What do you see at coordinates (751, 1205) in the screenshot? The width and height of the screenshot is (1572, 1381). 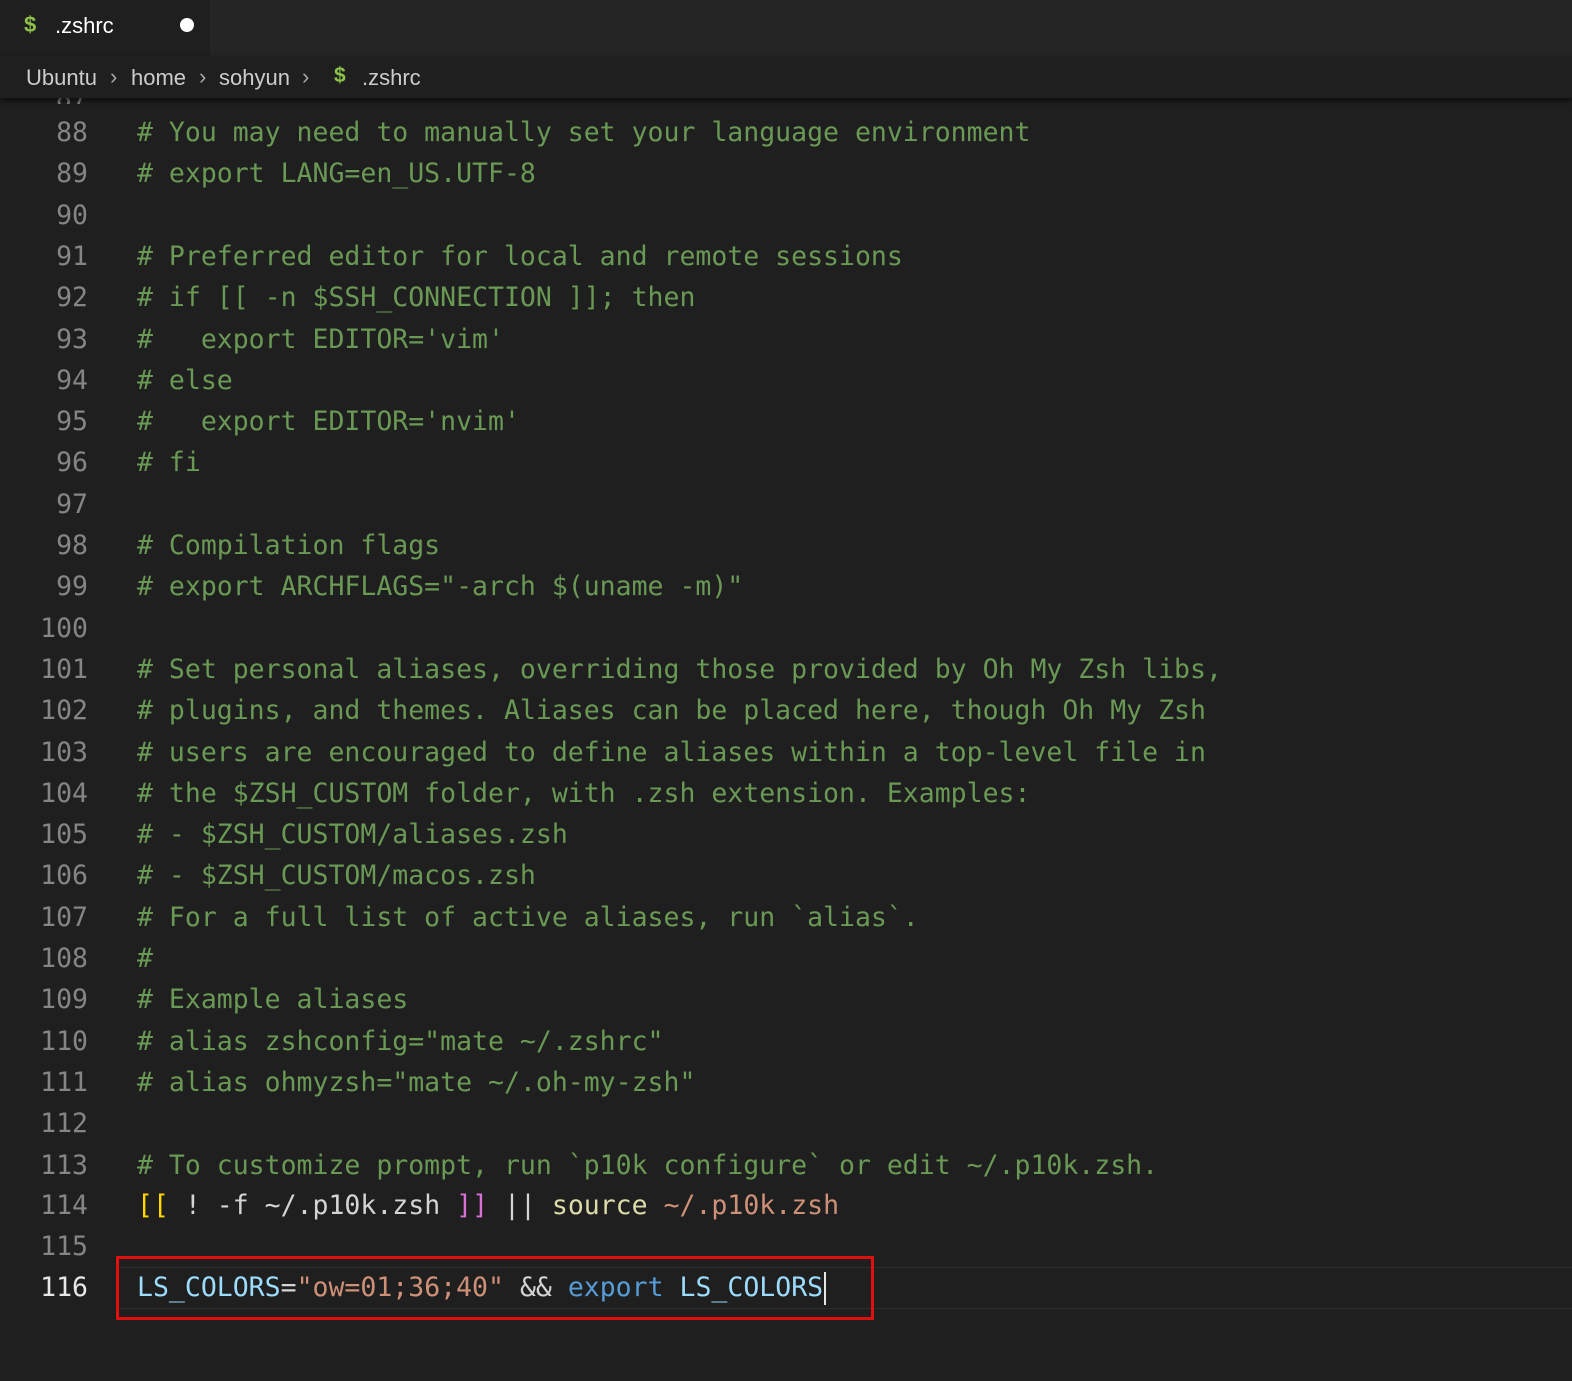 I see `source-path: ~/.p10k.zsh` at bounding box center [751, 1205].